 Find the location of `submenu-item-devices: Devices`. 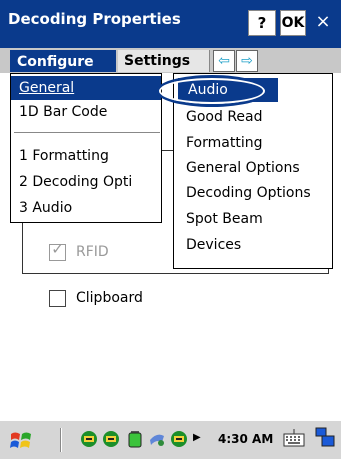

submenu-item-devices: Devices is located at coordinates (213, 245).